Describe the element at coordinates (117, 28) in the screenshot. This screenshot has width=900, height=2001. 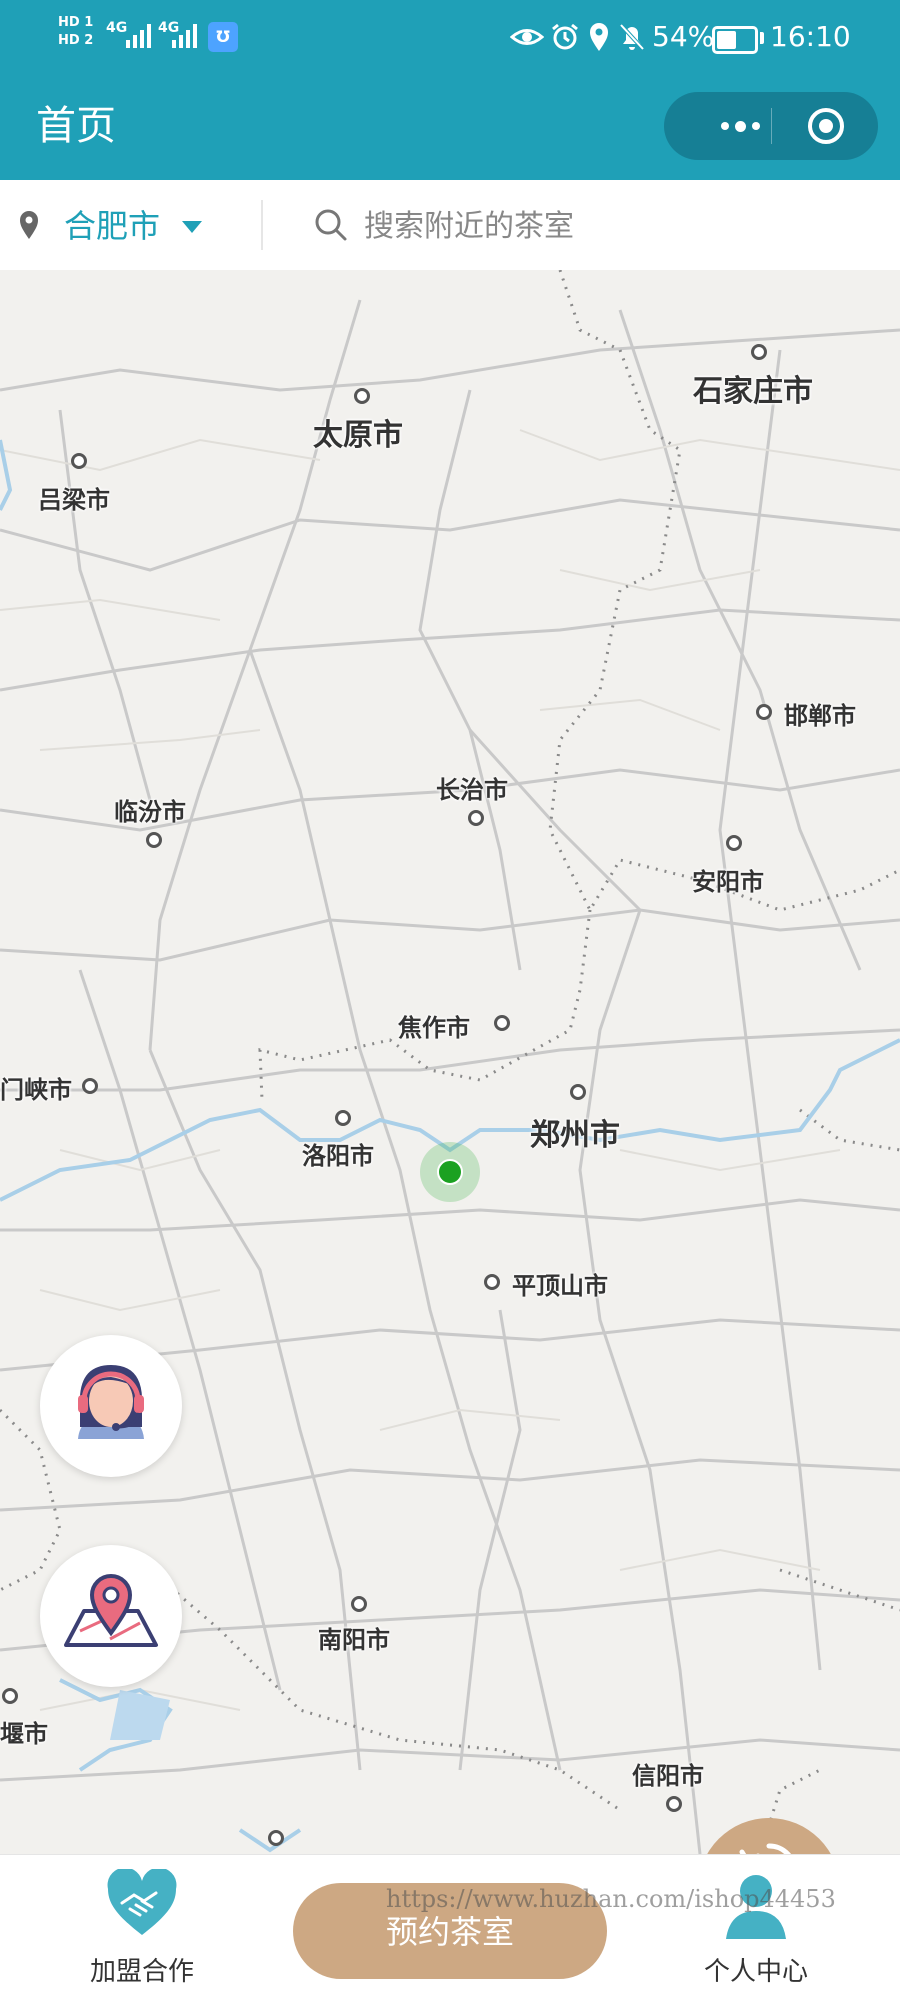
I see `signal1-label: 4G` at that location.